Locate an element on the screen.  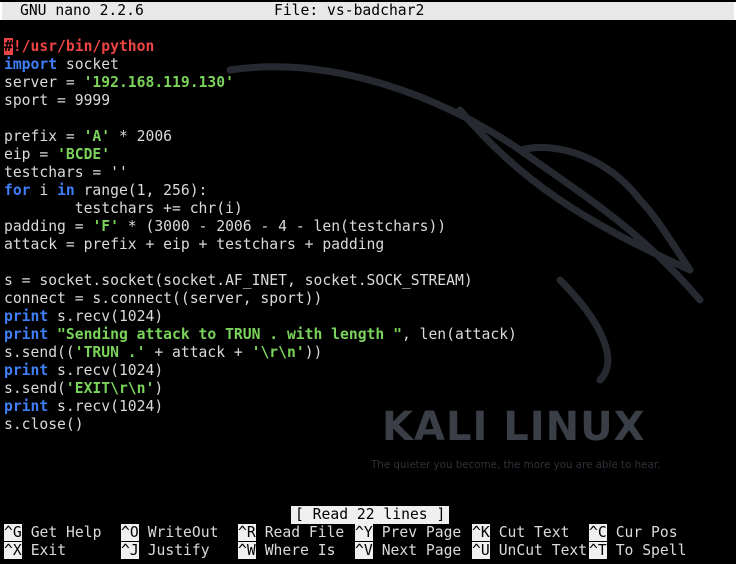
code-line: for i in range(1, 256): is located at coordinates (106, 190).